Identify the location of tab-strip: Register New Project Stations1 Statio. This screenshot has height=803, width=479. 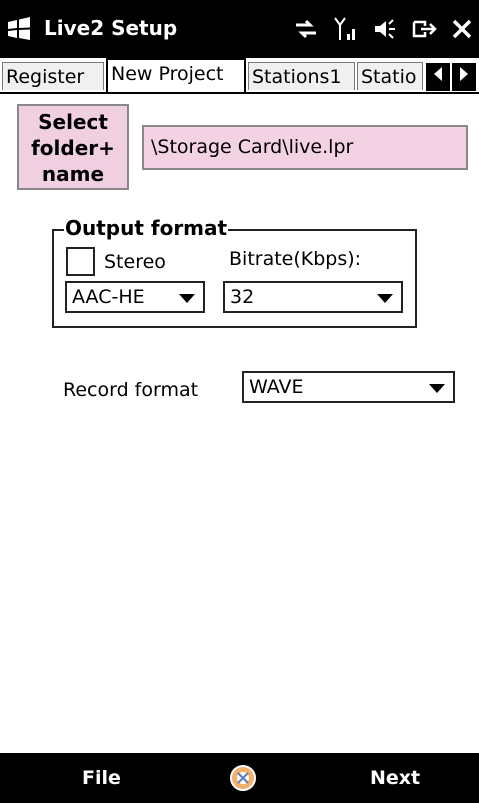
(239, 76).